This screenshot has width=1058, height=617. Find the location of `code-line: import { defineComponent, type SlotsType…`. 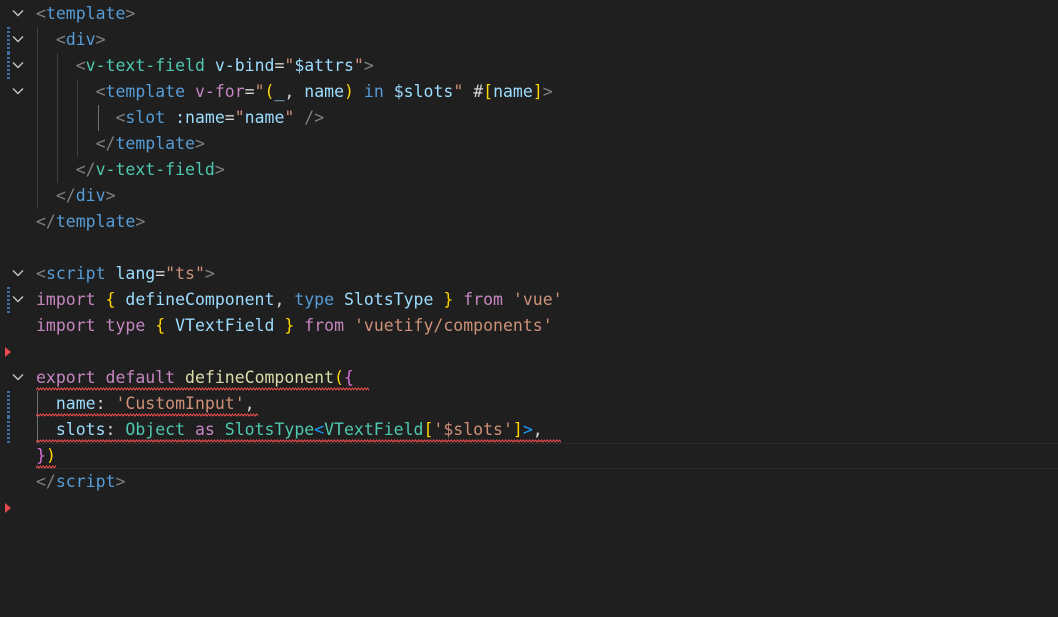

code-line: import { defineComponent, type SlotsType… is located at coordinates (529, 300).